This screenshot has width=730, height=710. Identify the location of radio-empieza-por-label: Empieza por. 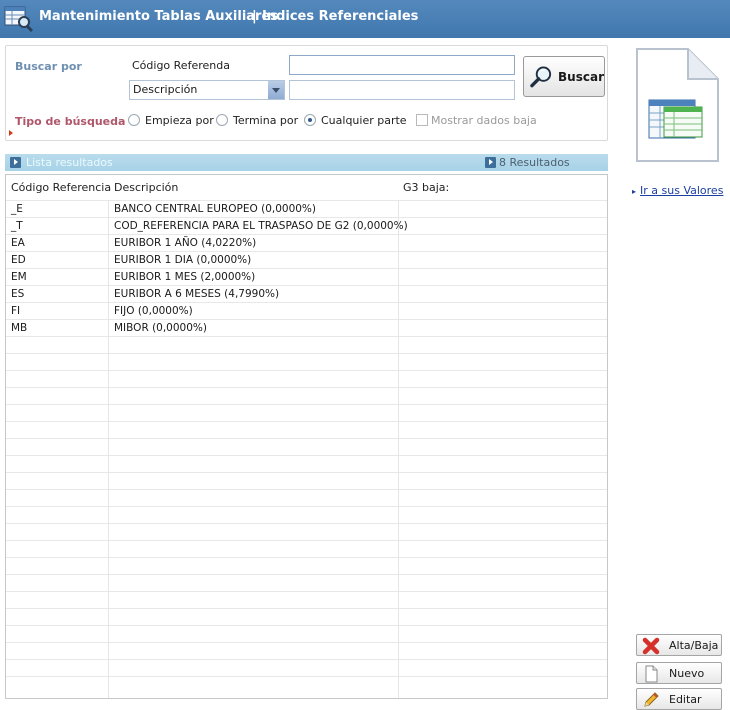
(179, 120).